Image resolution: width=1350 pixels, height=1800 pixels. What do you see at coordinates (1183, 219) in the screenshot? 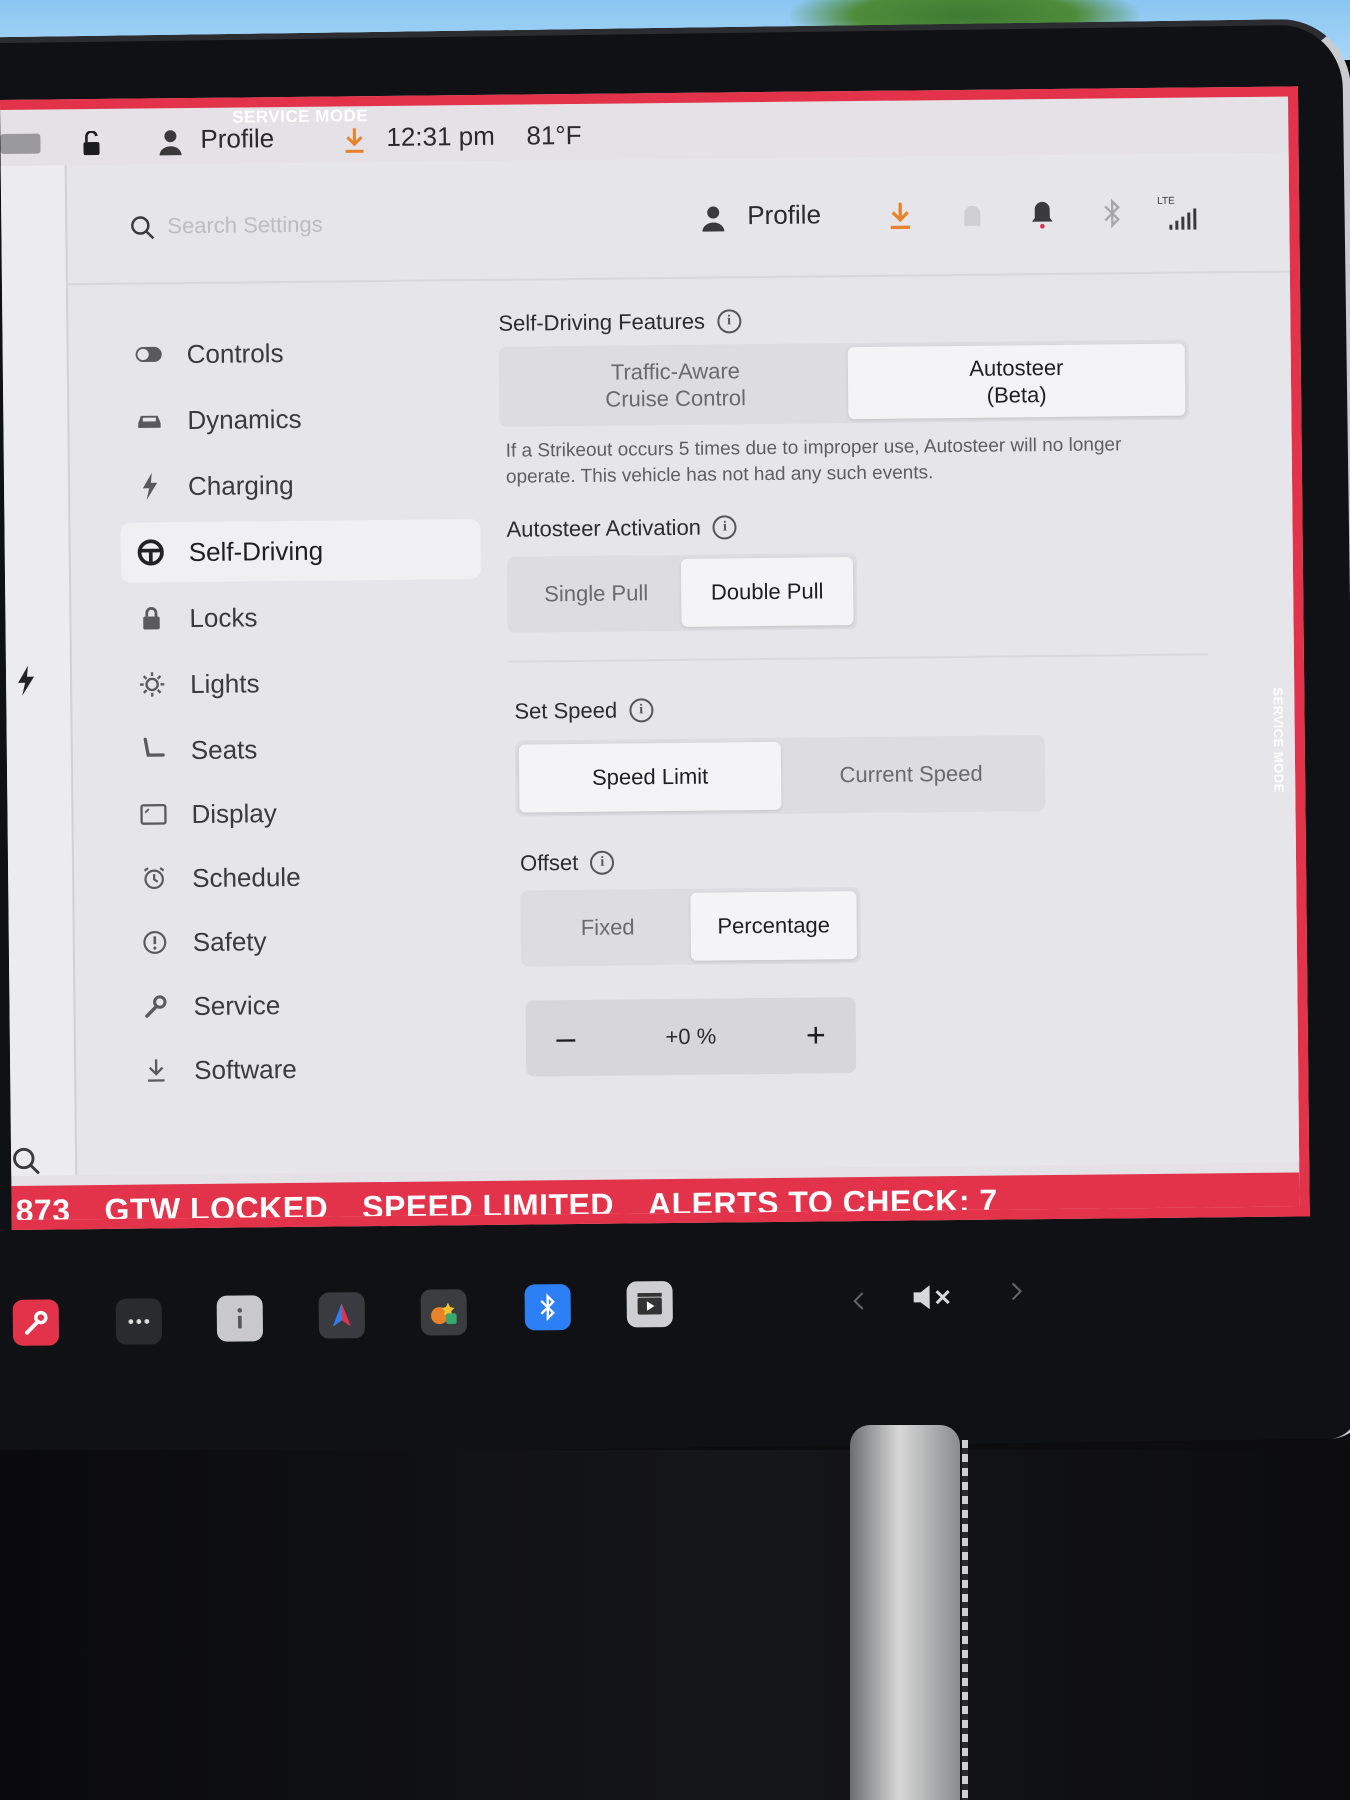
I see `signal-strength-icon` at bounding box center [1183, 219].